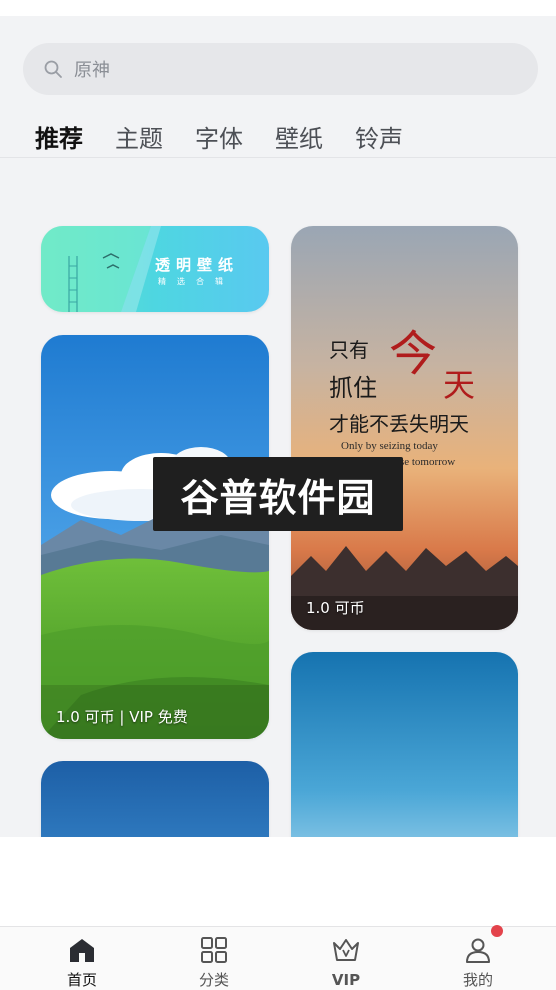 The image size is (556, 990). Describe the element at coordinates (213, 980) in the screenshot. I see `nav-label: 分类` at that location.